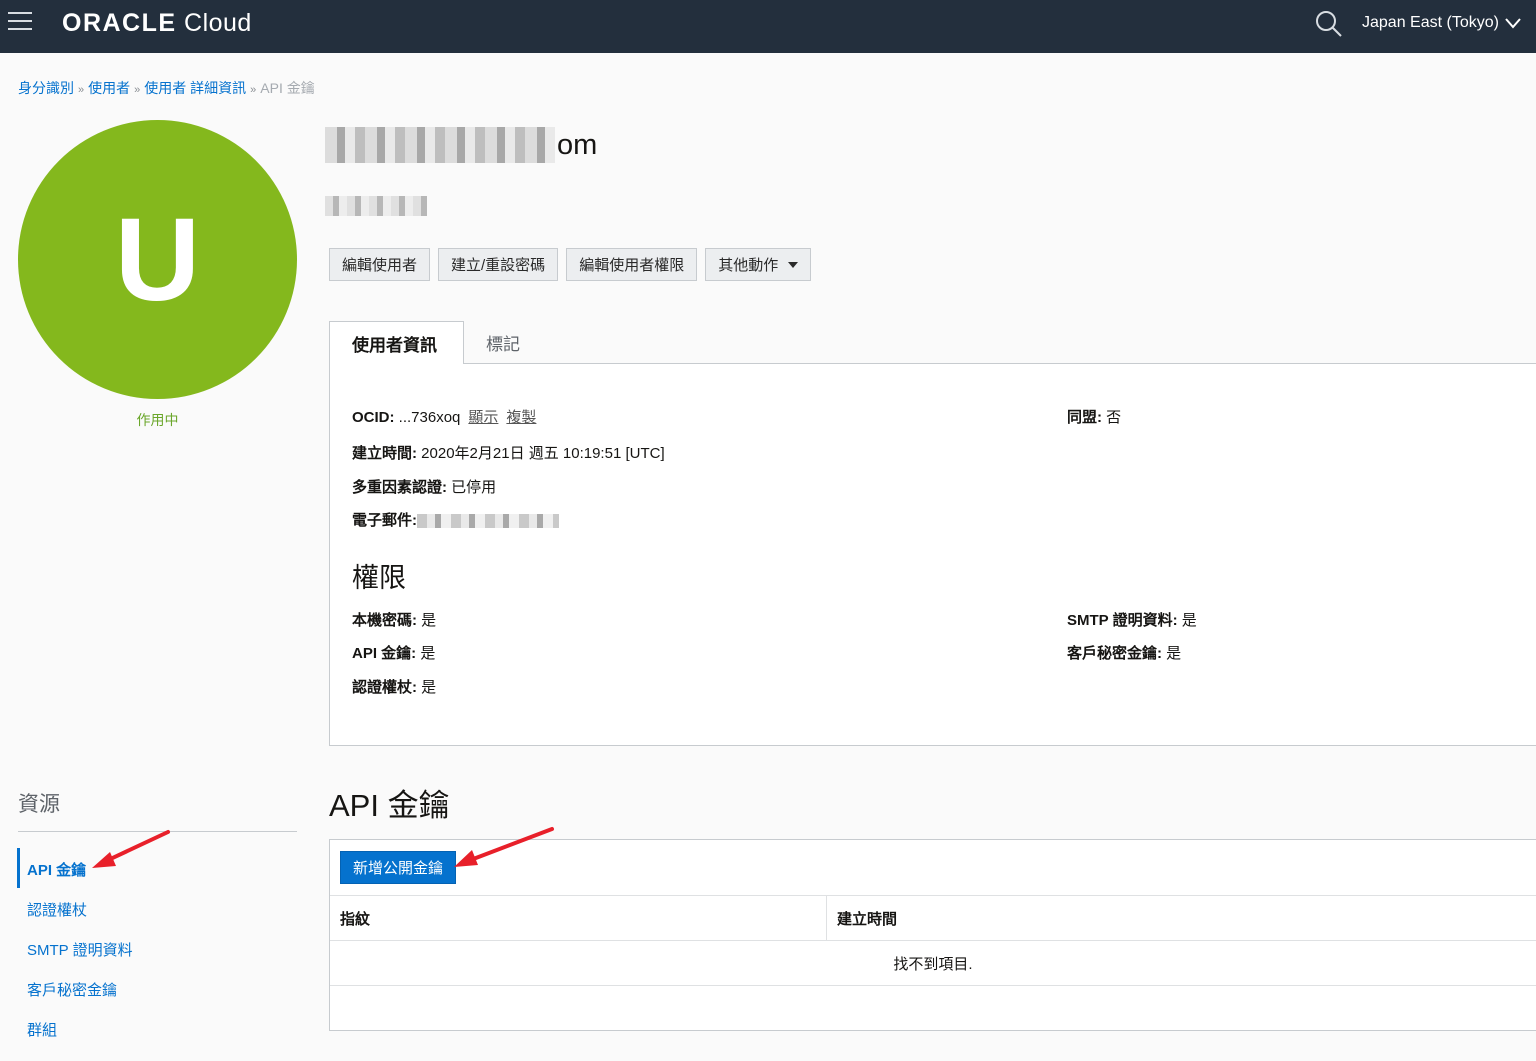 This screenshot has height=1061, width=1536. I want to click on region-label: Japan East (Tokyo), so click(1430, 22).